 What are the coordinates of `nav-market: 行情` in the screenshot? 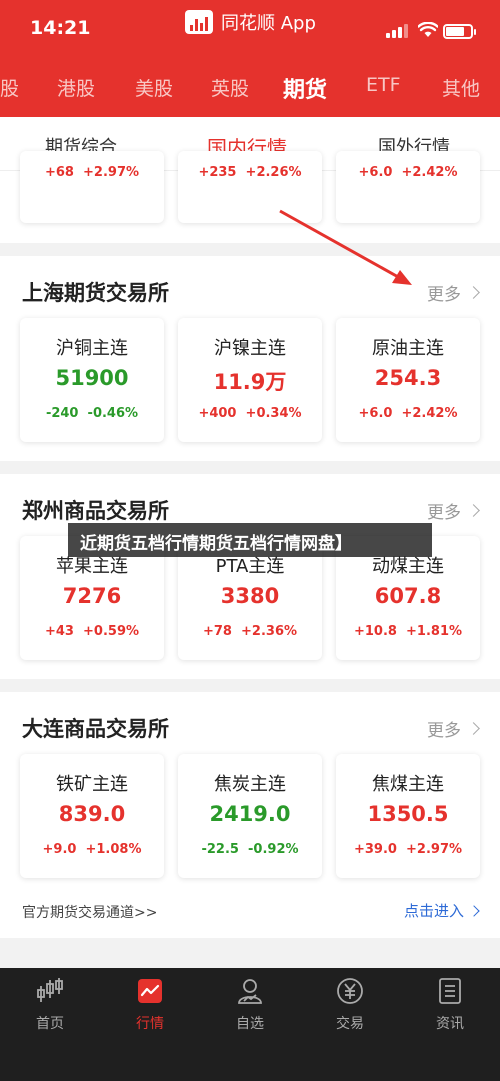 It's located at (150, 1004).